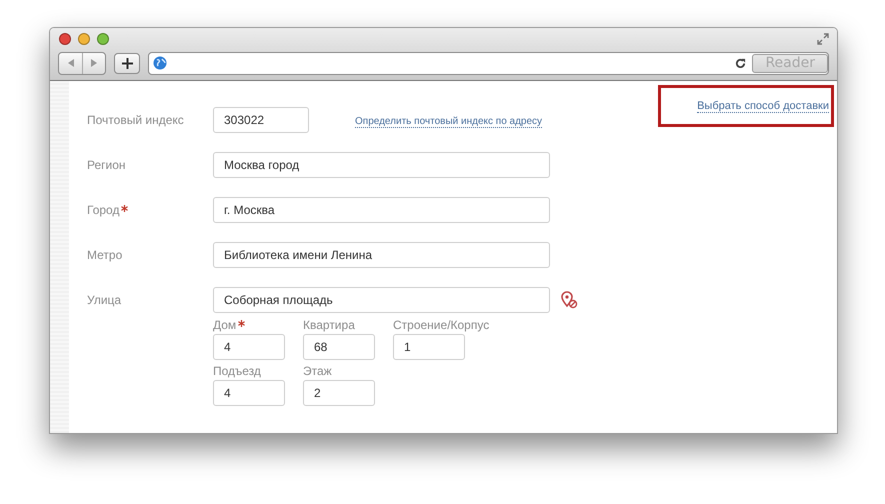  I want to click on field-label: Метро, so click(105, 254).